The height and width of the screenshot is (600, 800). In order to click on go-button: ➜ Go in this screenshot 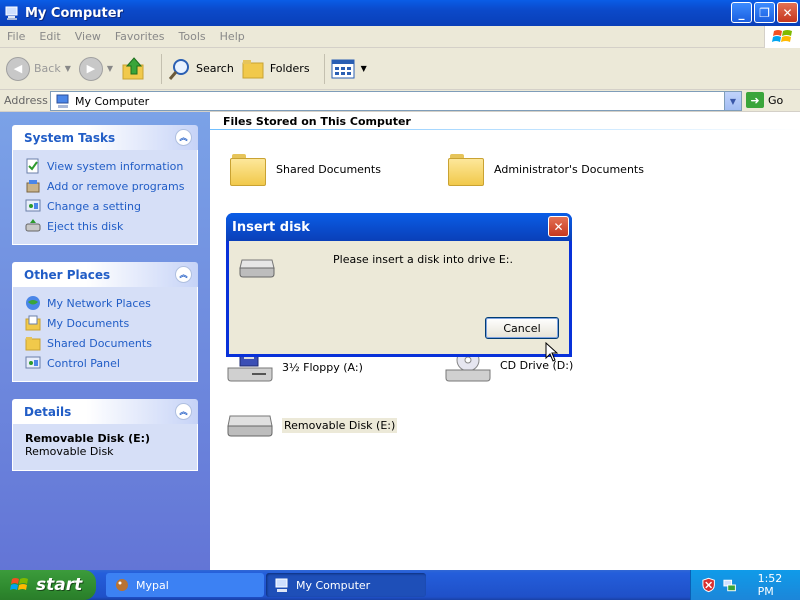, I will do `click(764, 100)`.